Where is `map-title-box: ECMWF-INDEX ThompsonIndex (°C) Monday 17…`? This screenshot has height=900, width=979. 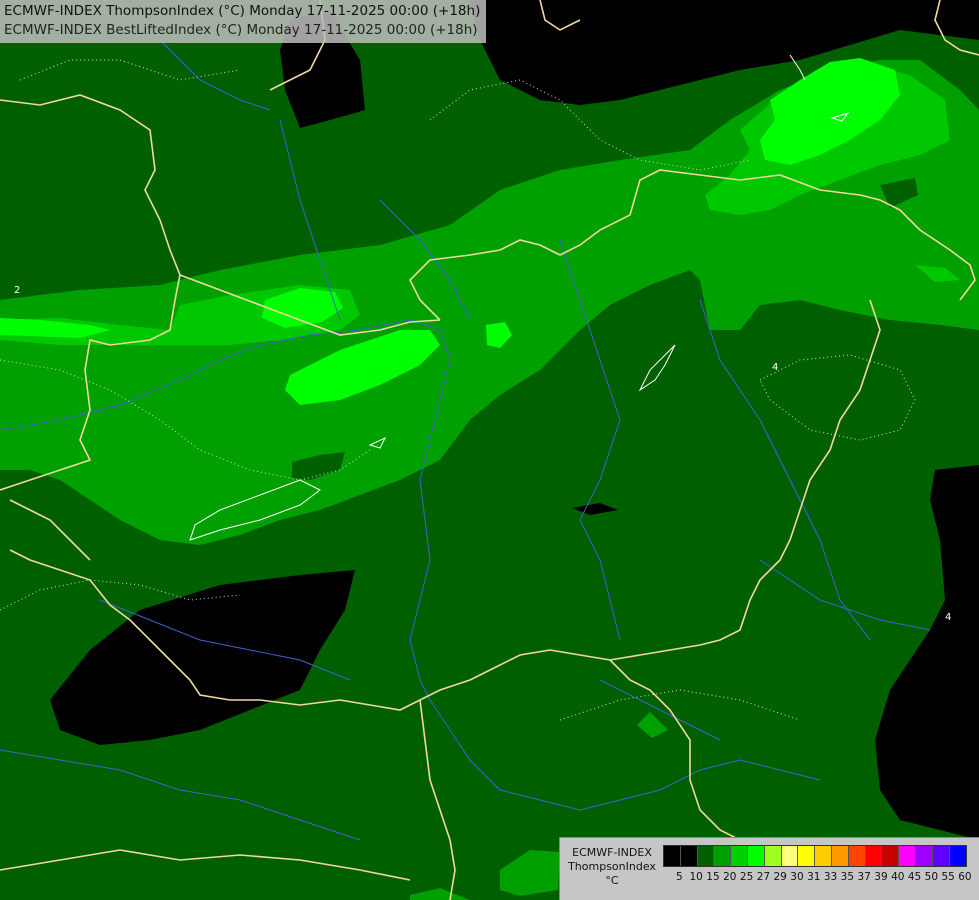 map-title-box: ECMWF-INDEX ThompsonIndex (°C) Monday 17… is located at coordinates (243, 21).